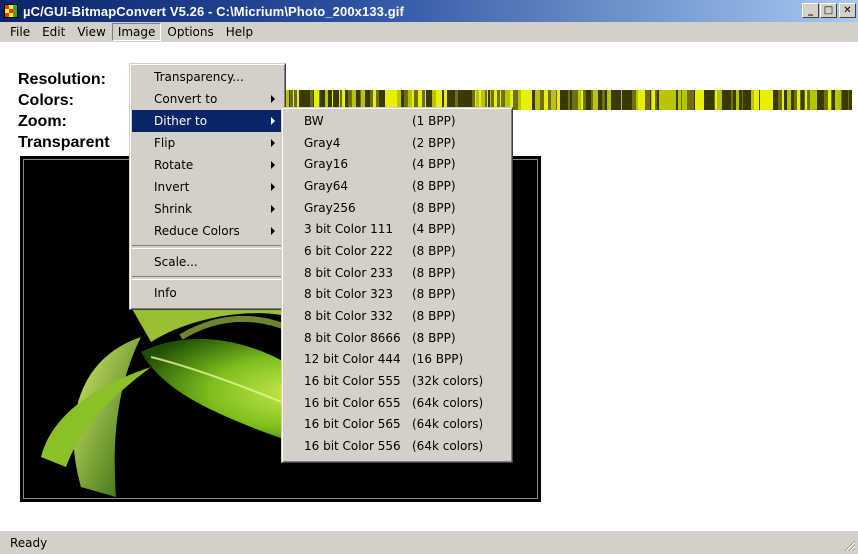 The height and width of the screenshot is (554, 858). I want to click on status-text: Ready, so click(29, 542).